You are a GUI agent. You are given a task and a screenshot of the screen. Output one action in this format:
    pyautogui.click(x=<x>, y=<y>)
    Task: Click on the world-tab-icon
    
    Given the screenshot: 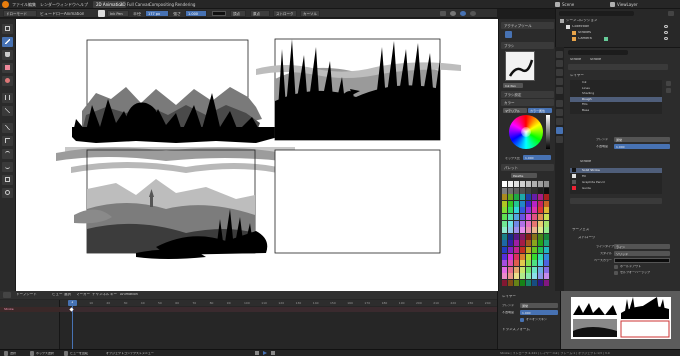 What is the action you would take?
    pyautogui.click(x=559, y=90)
    